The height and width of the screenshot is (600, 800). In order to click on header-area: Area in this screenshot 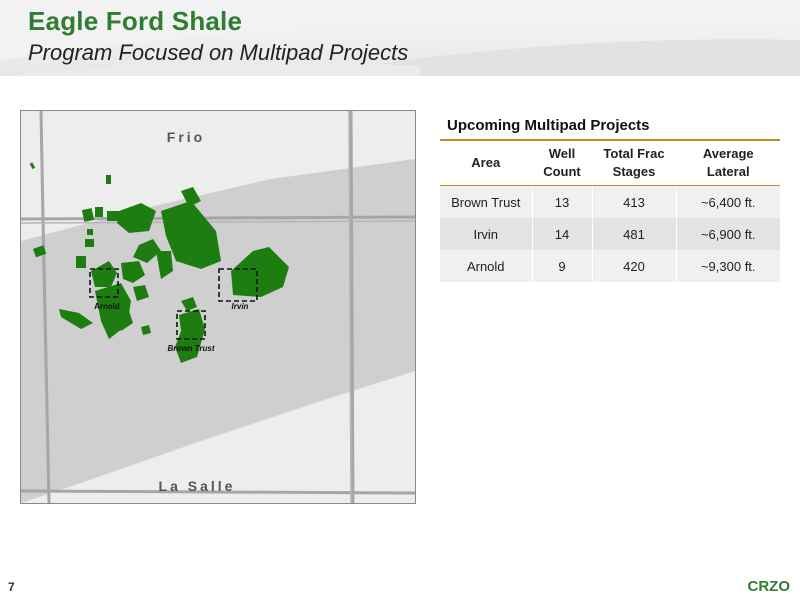, I will do `click(486, 163)`.